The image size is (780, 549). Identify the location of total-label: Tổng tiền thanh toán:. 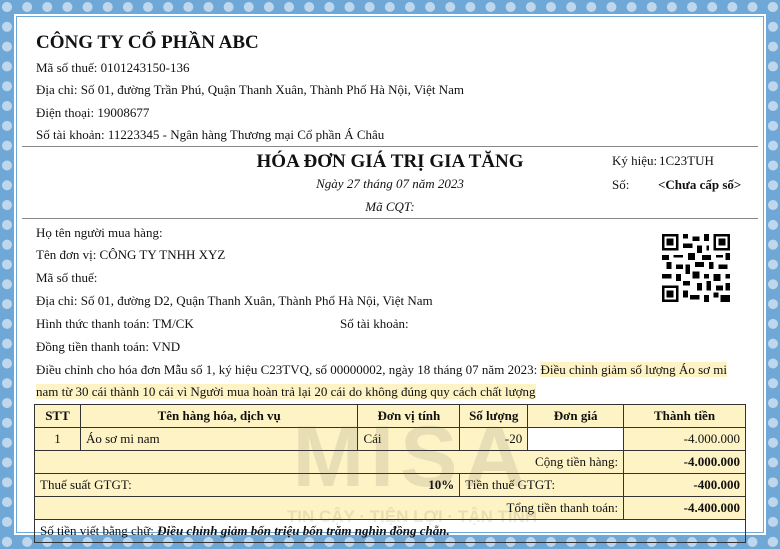
(329, 508).